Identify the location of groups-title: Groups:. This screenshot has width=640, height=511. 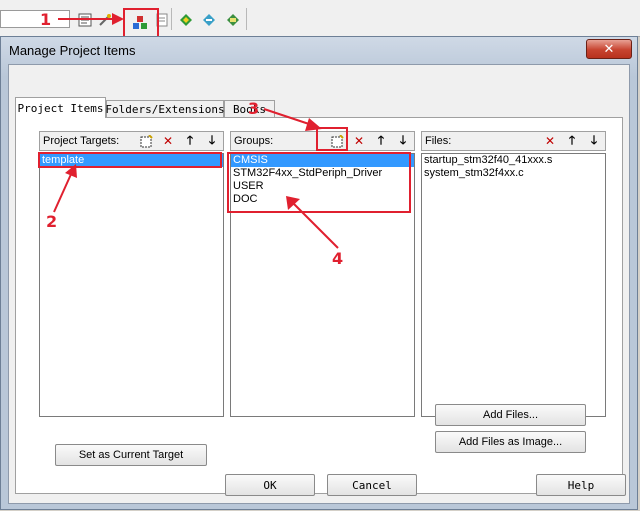
(254, 141).